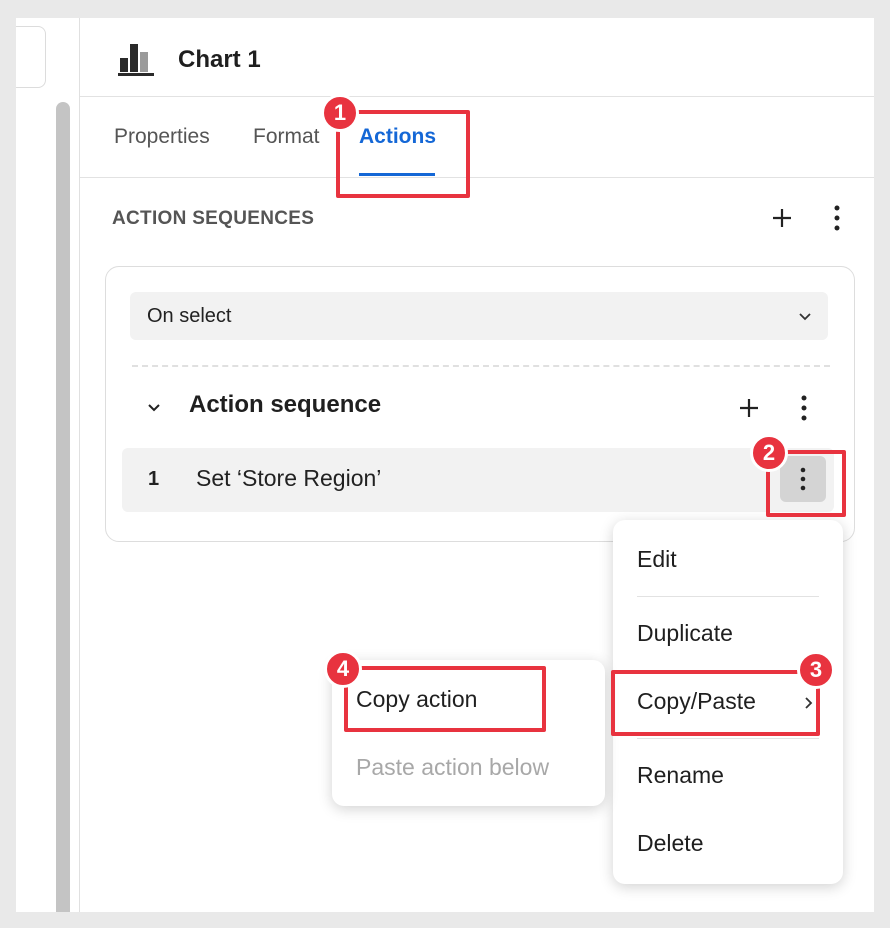  I want to click on add-action-button, so click(749, 408).